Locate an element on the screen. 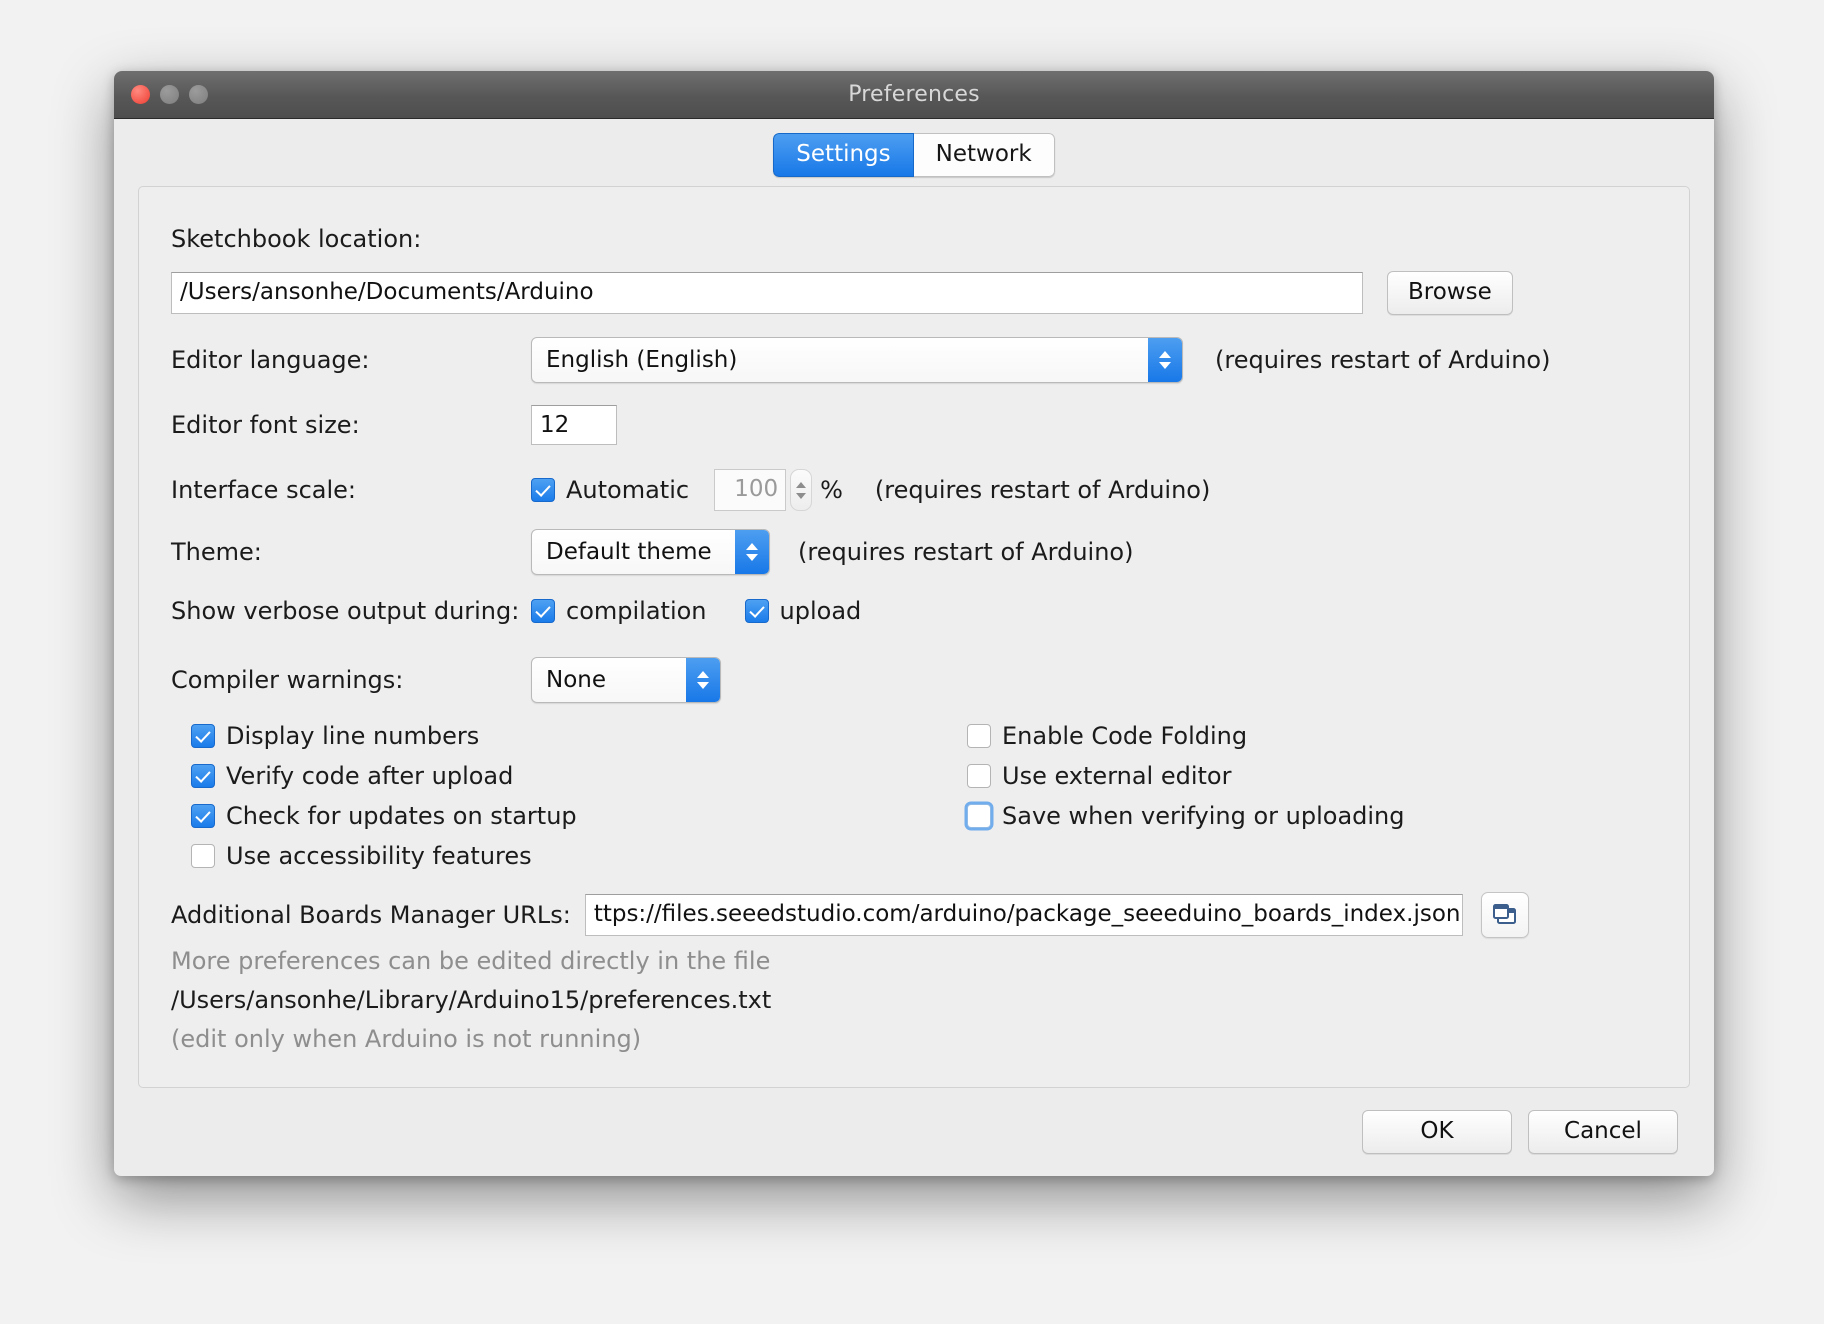  checkbox-label: Enable Code Folding is located at coordinates (1125, 736).